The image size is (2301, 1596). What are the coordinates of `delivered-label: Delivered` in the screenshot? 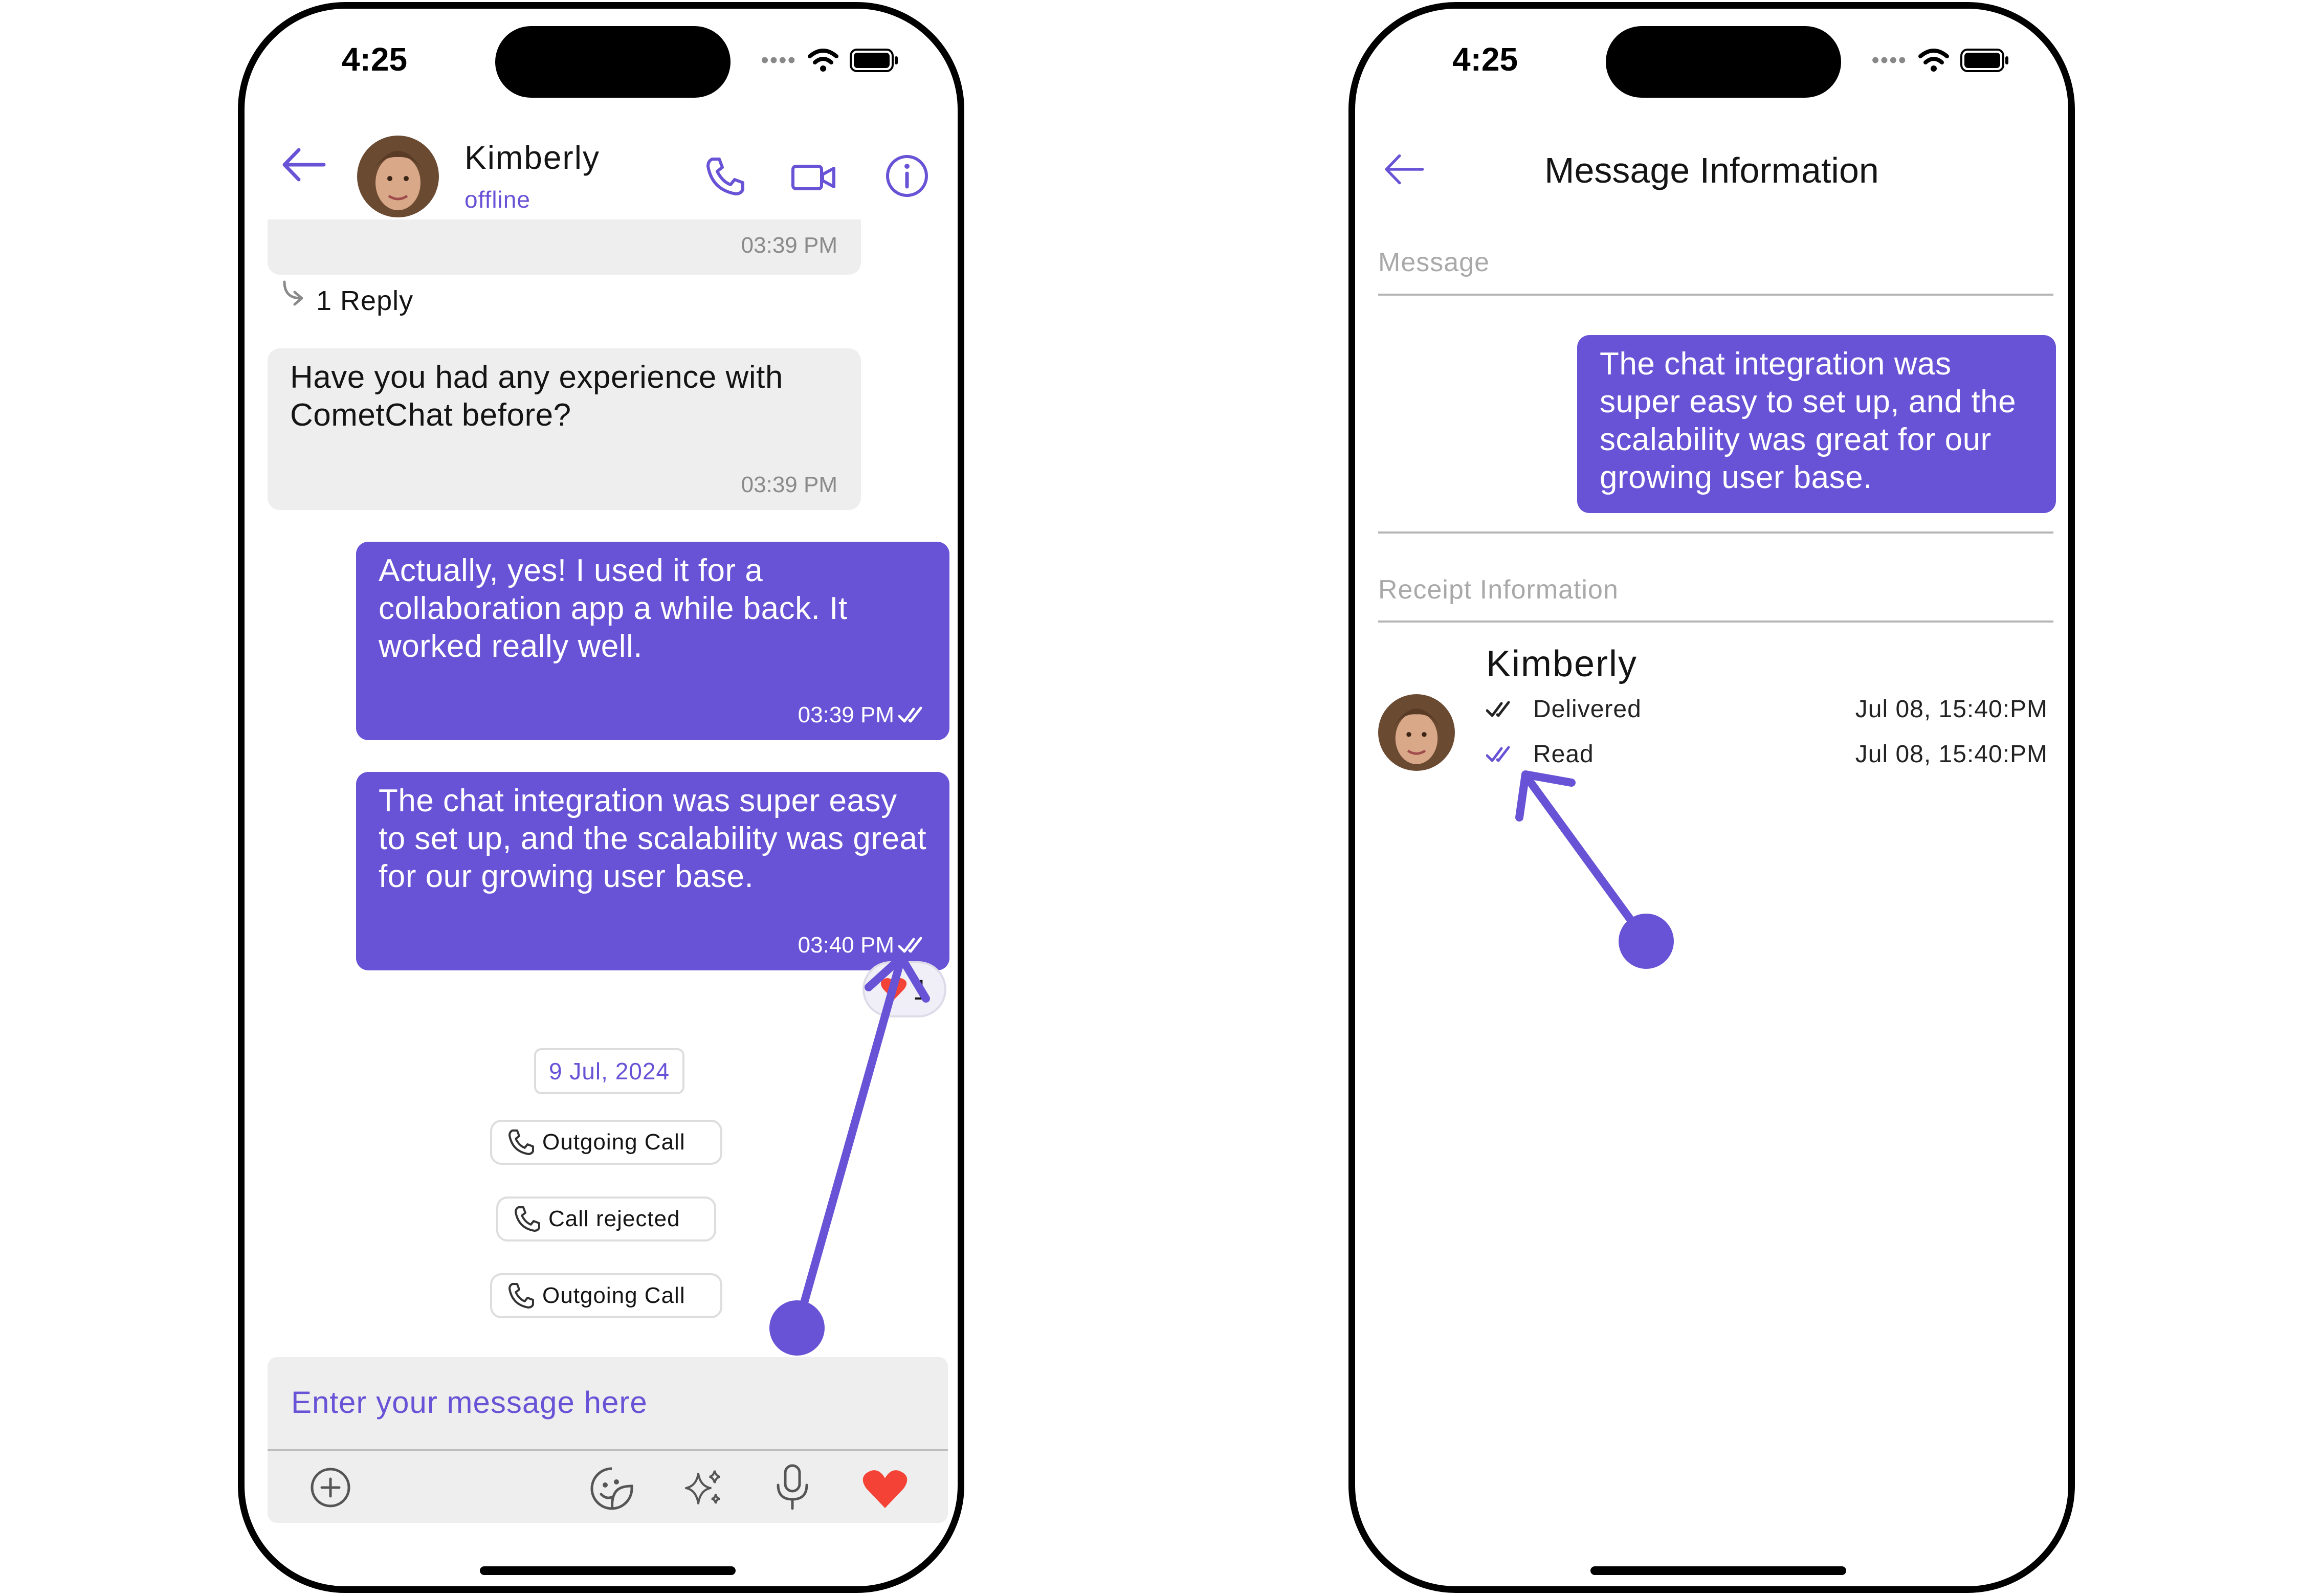 It's located at (1587, 709).